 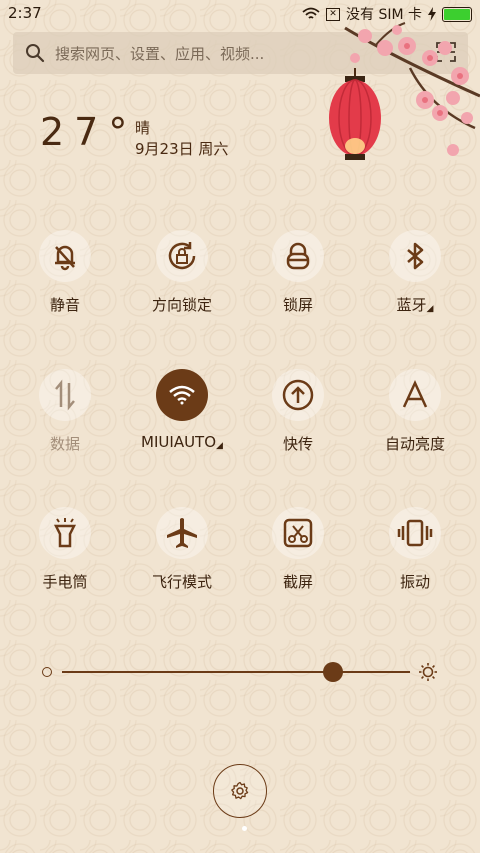 What do you see at coordinates (355, 114) in the screenshot?
I see `red-lantern-decoration` at bounding box center [355, 114].